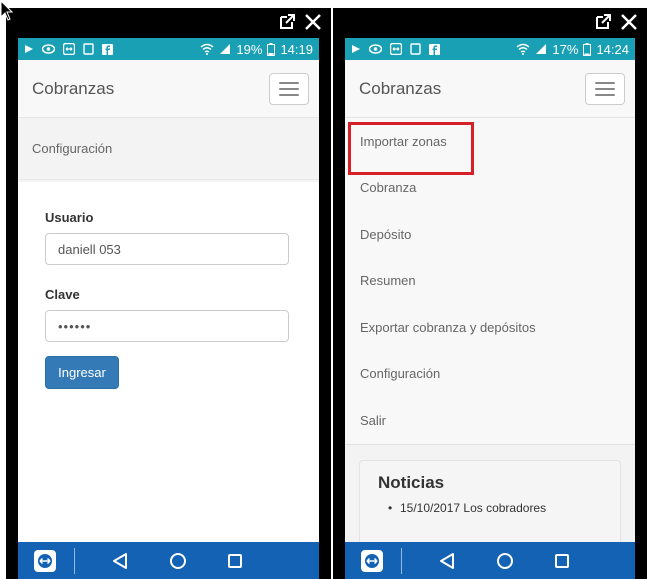  Describe the element at coordinates (388, 281) in the screenshot. I see `menu-item-label: Resumen` at that location.